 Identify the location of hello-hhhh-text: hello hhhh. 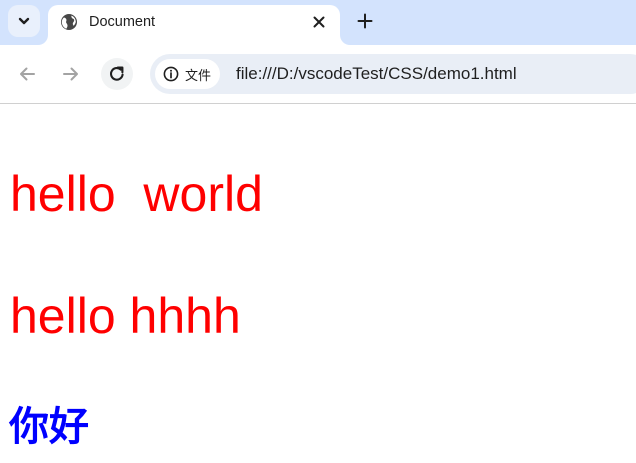
(125, 316).